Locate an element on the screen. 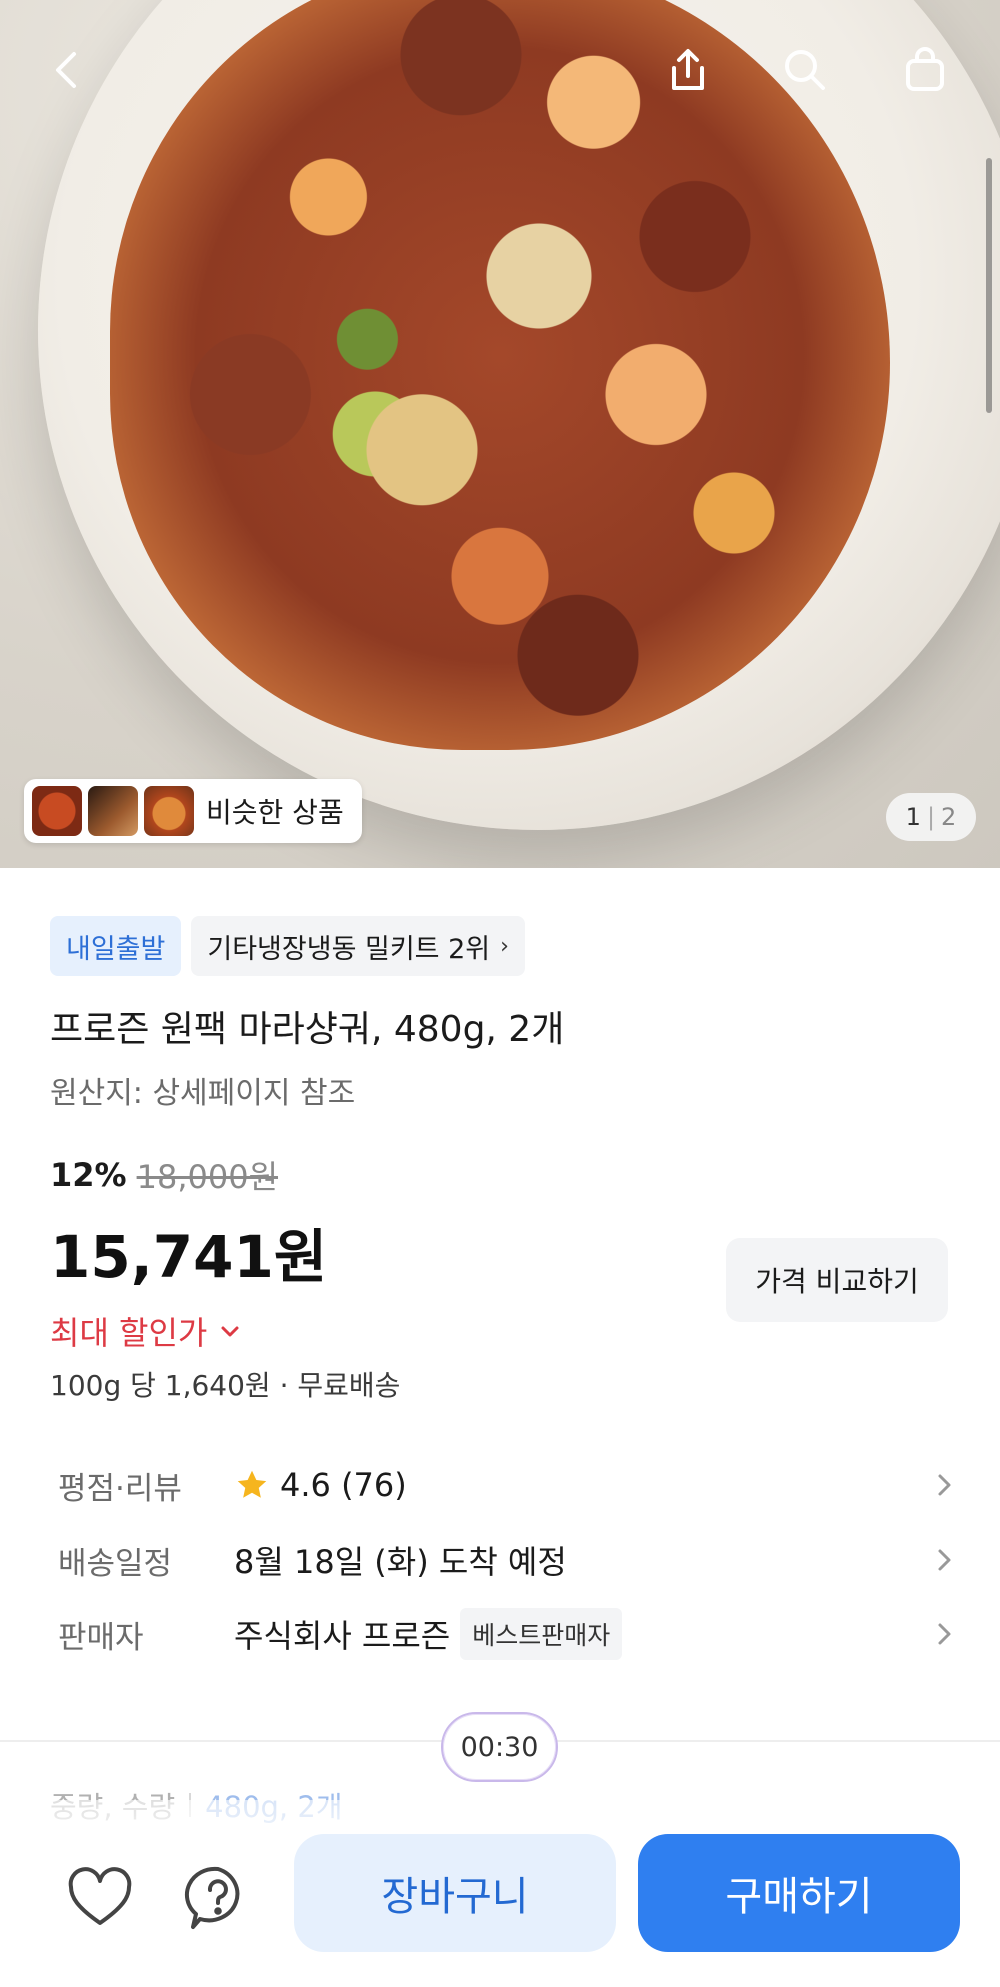 Image resolution: width=1000 pixels, height=1987 pixels. delivery-badge: 내일출발 is located at coordinates (116, 946).